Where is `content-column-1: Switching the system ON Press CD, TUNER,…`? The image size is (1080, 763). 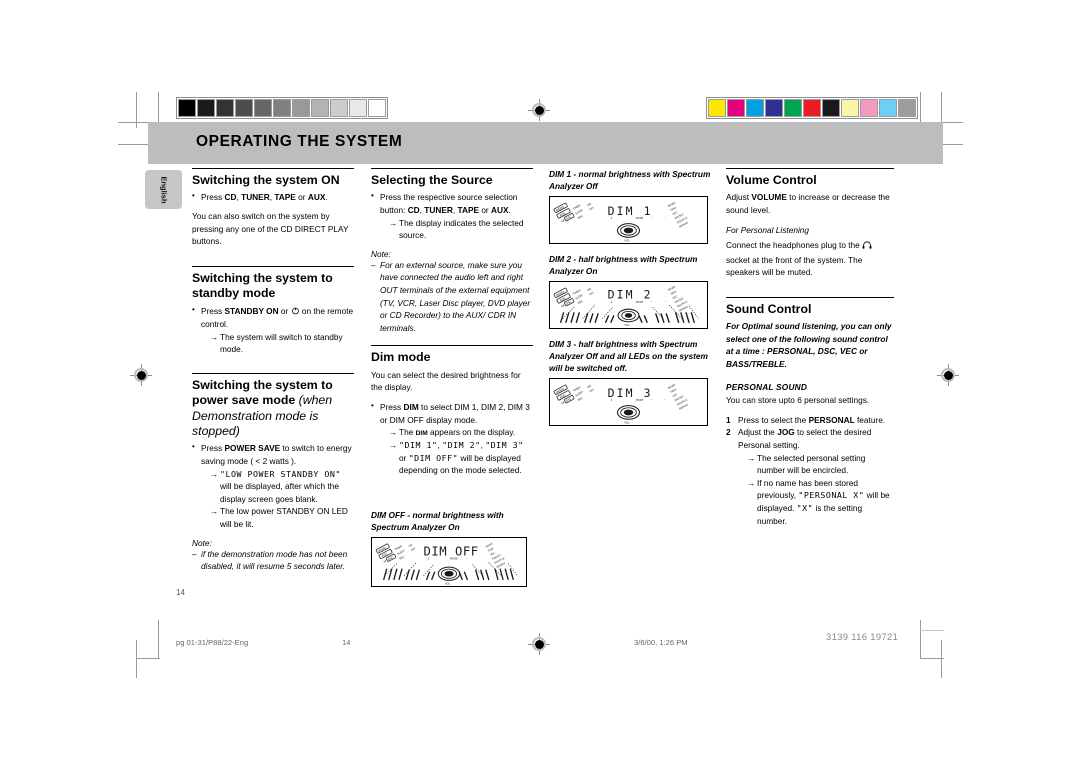 content-column-1: Switching the system ON Press CD, TUNER,… is located at coordinates (273, 370).